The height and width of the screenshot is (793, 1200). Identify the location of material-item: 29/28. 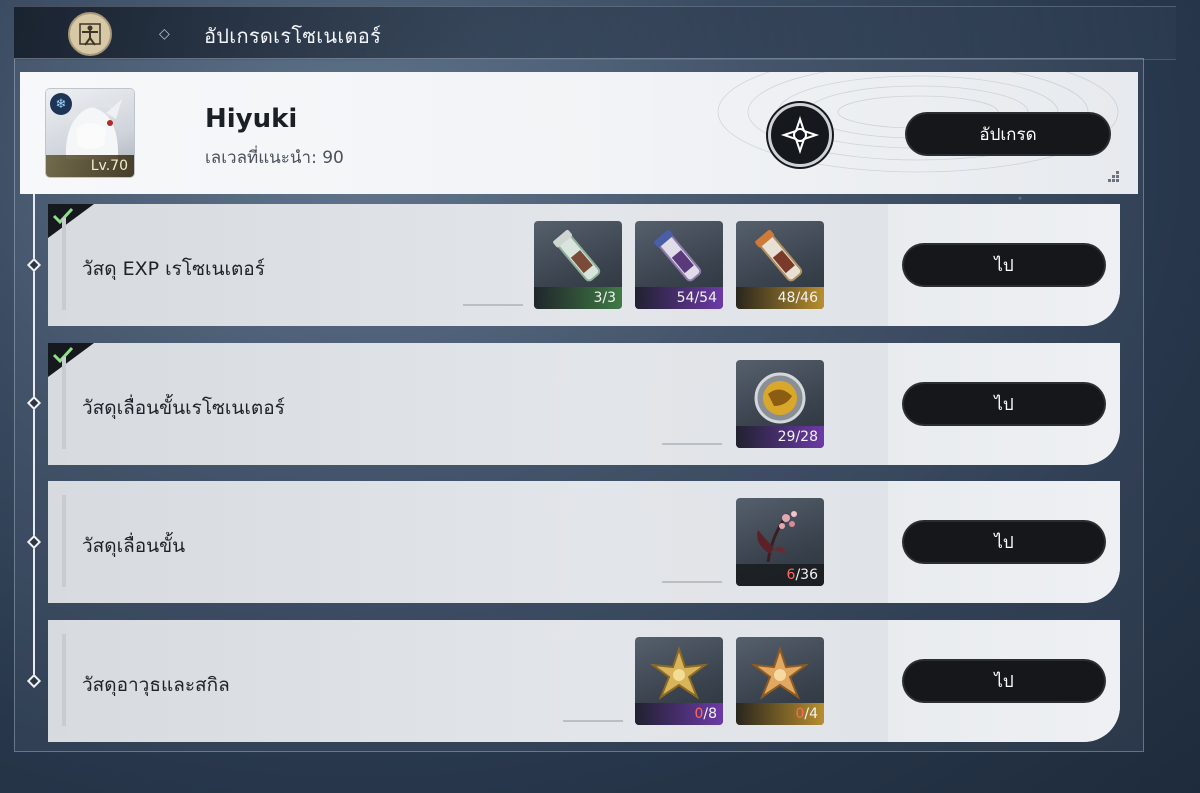
(780, 404).